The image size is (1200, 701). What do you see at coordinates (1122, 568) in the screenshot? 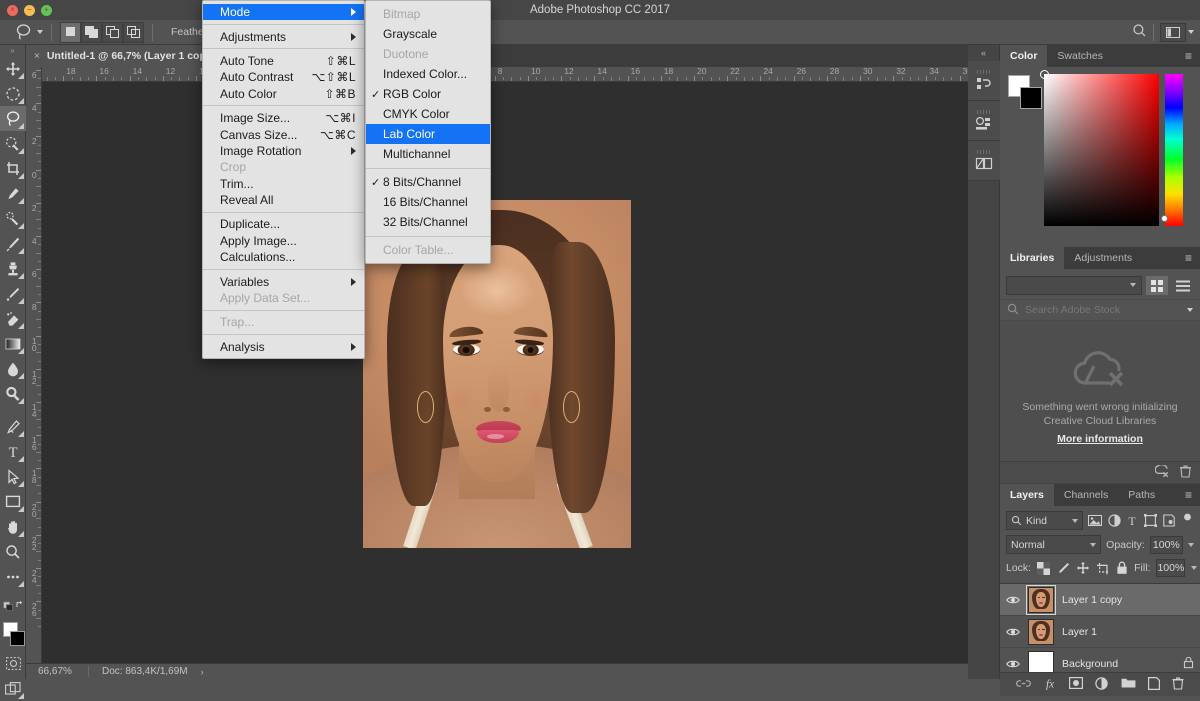
I see `lock-all-icon` at bounding box center [1122, 568].